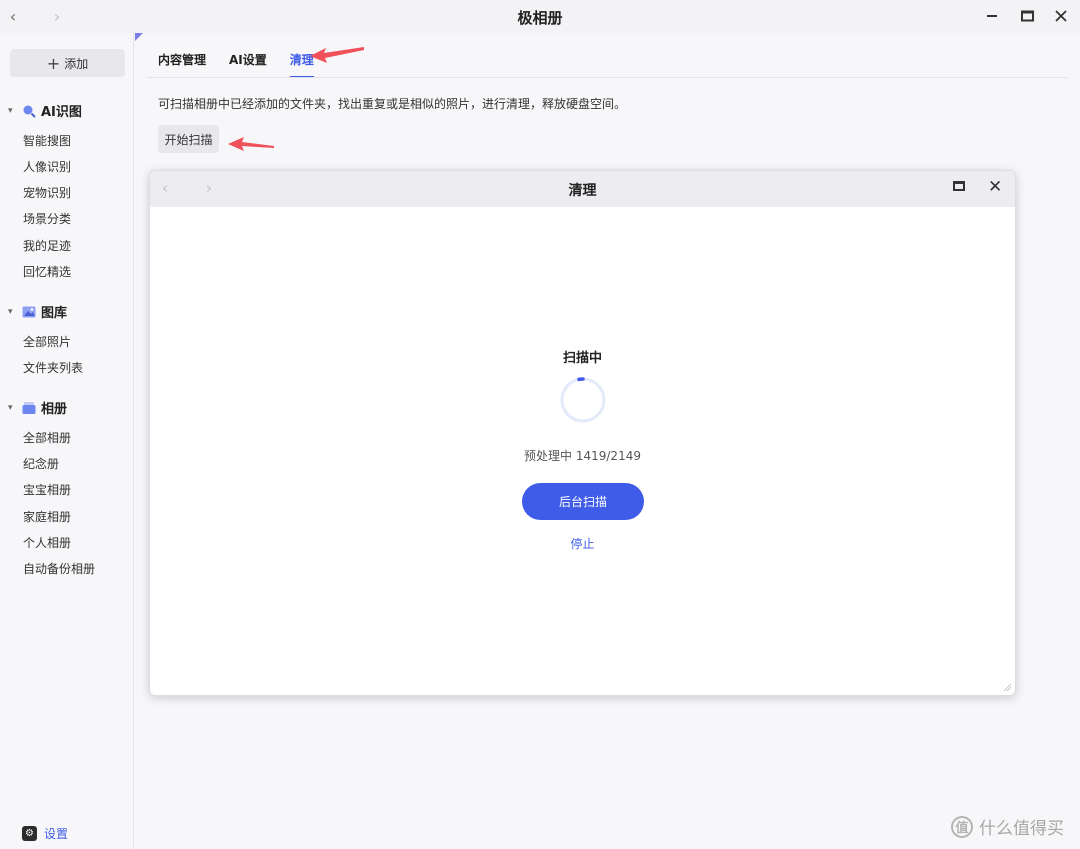 This screenshot has width=1080, height=849. Describe the element at coordinates (47, 140) in the screenshot. I see `sidebar-item-smart-search: 智能搜图` at that location.